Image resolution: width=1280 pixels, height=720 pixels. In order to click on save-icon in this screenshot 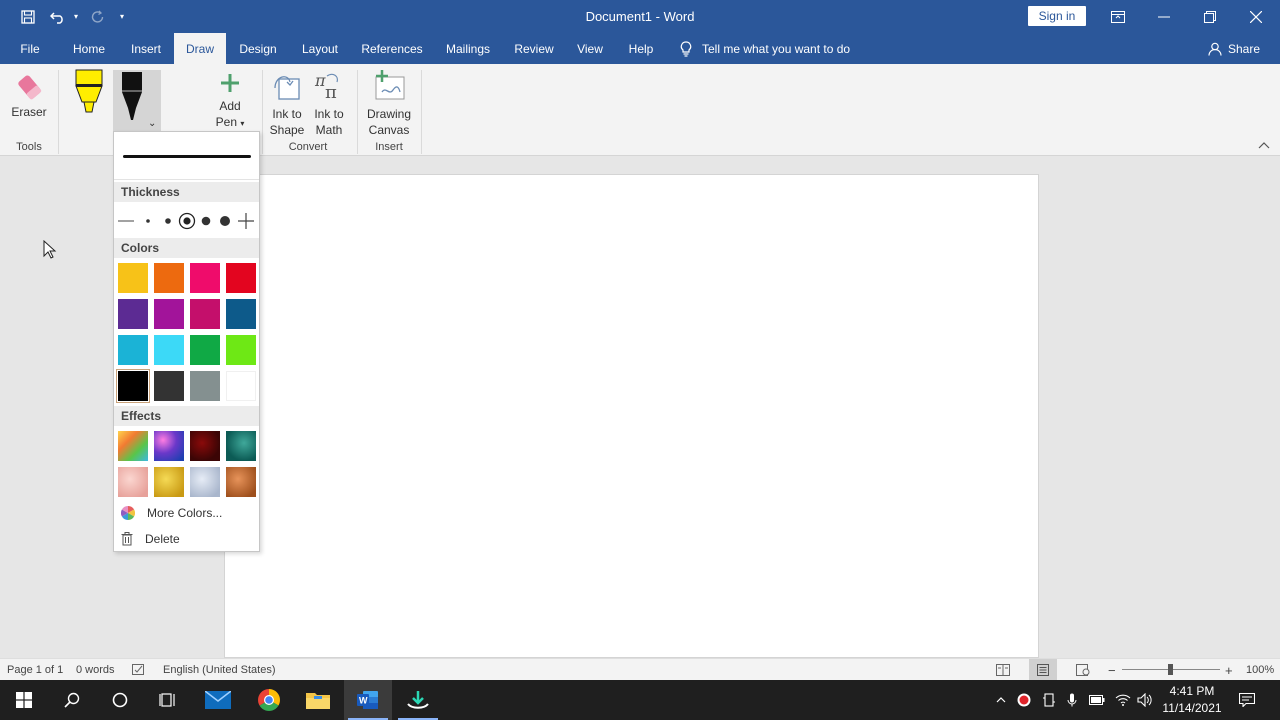, I will do `click(28, 16)`.